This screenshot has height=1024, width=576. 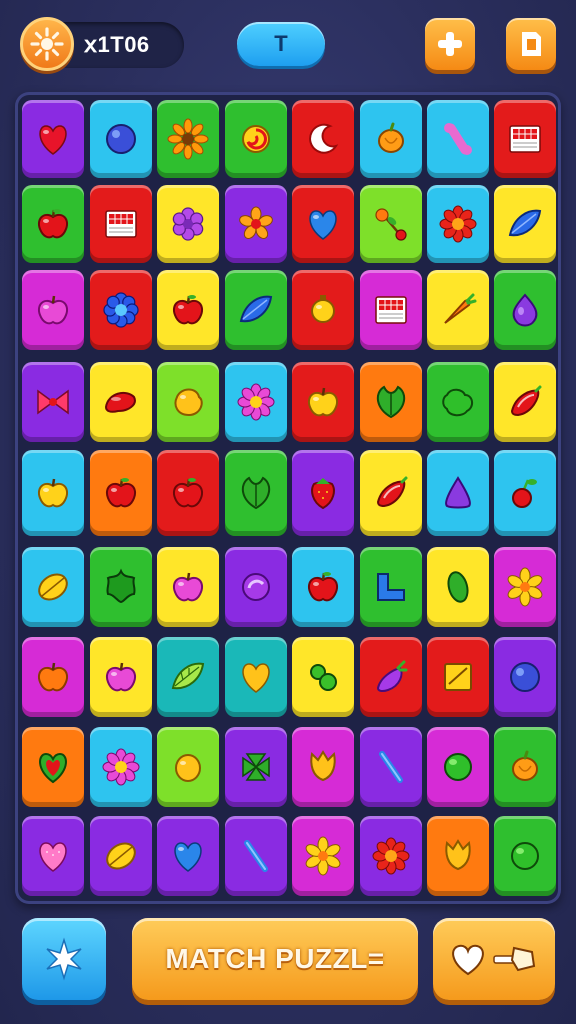 I want to click on yellow-bulb-icon, so click(x=323, y=309).